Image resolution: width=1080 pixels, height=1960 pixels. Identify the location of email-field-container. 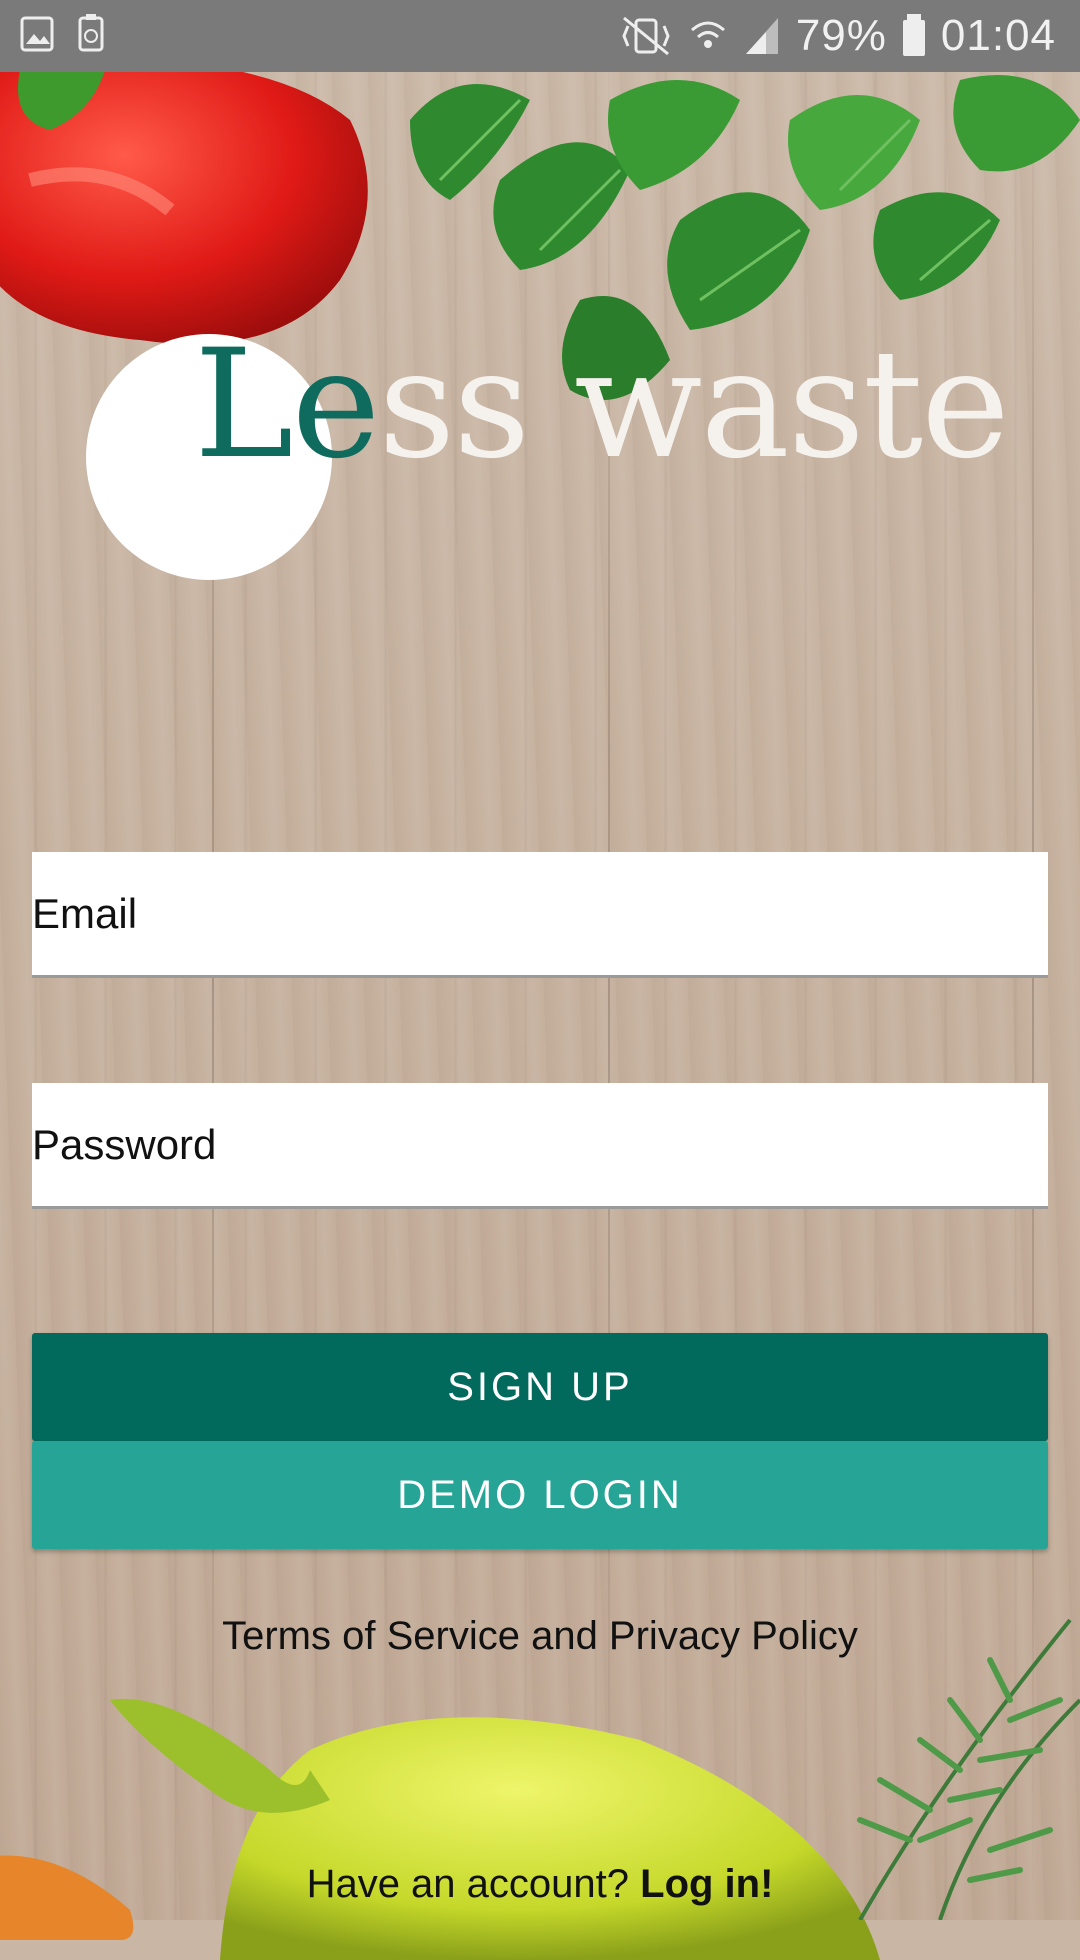
(540, 915).